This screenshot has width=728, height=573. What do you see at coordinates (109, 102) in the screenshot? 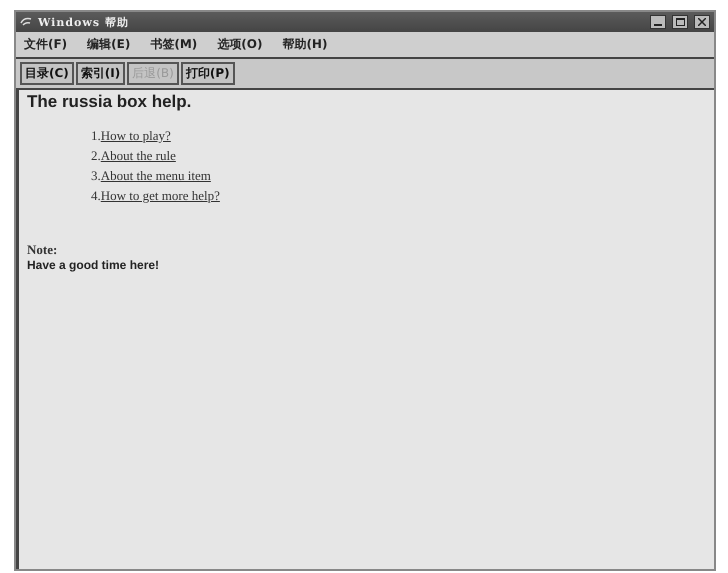
I see `help-heading: The russia box help.` at bounding box center [109, 102].